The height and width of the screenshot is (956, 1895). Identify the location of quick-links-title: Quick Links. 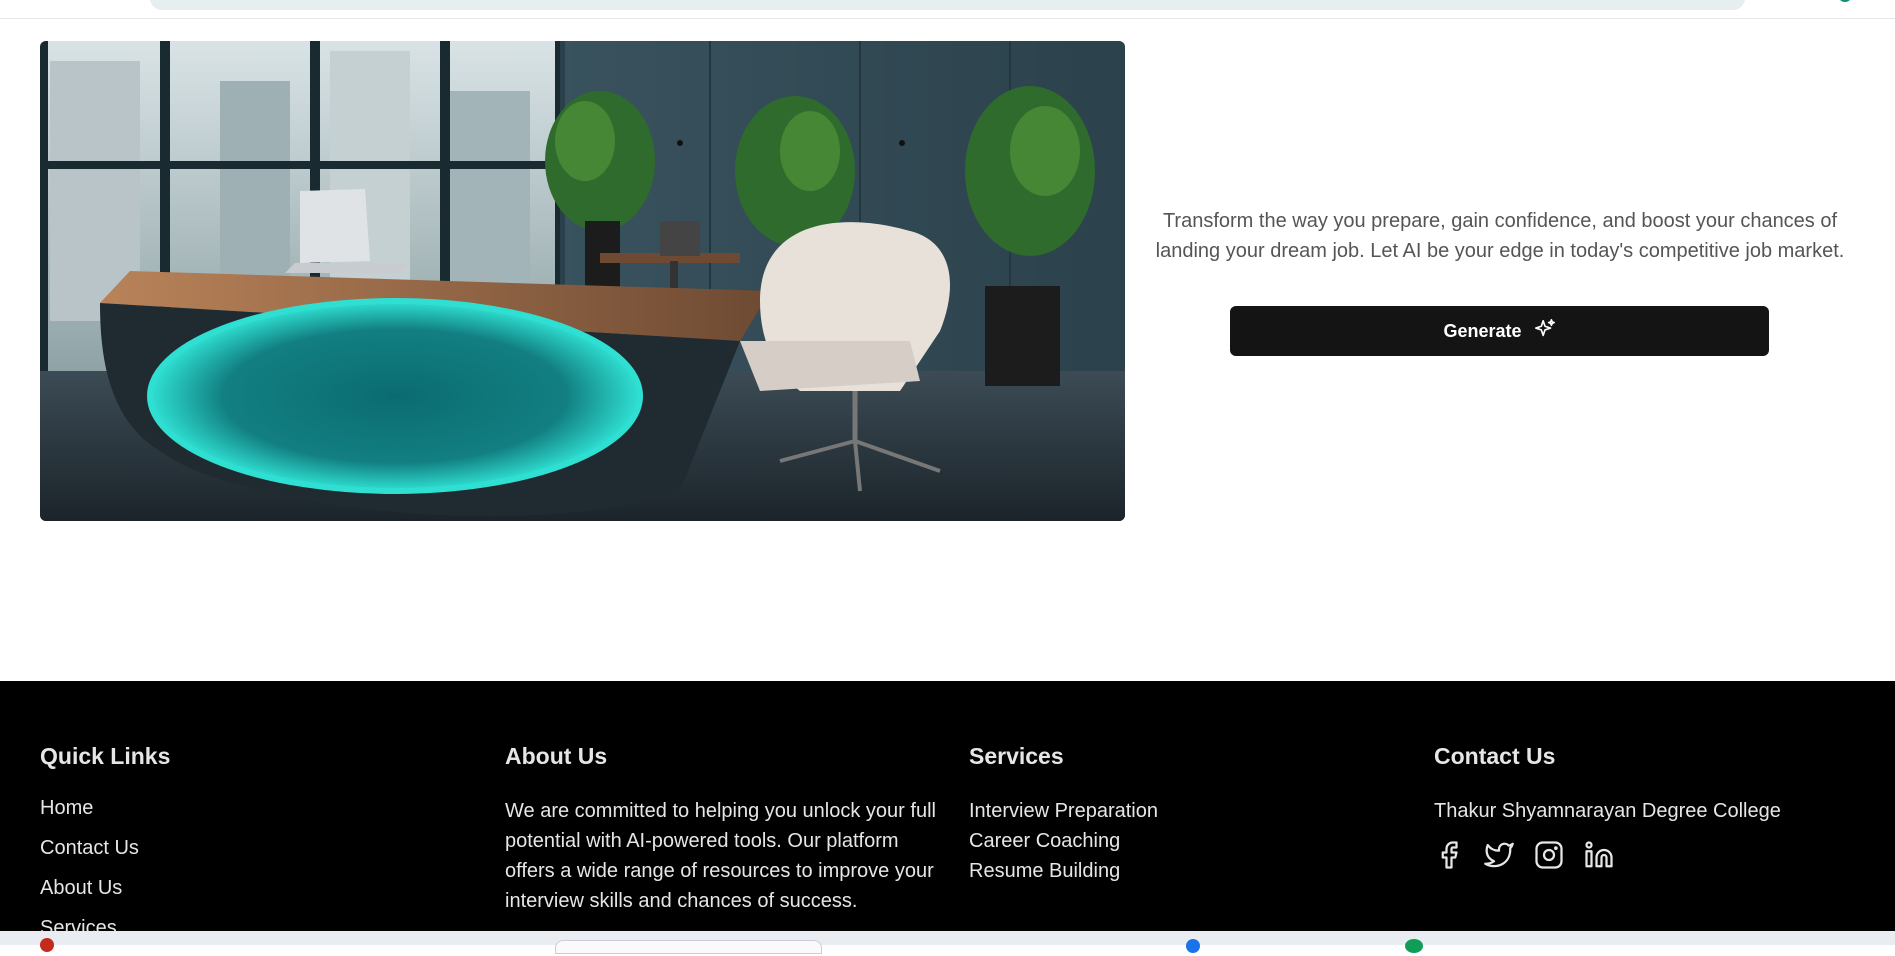
(105, 756).